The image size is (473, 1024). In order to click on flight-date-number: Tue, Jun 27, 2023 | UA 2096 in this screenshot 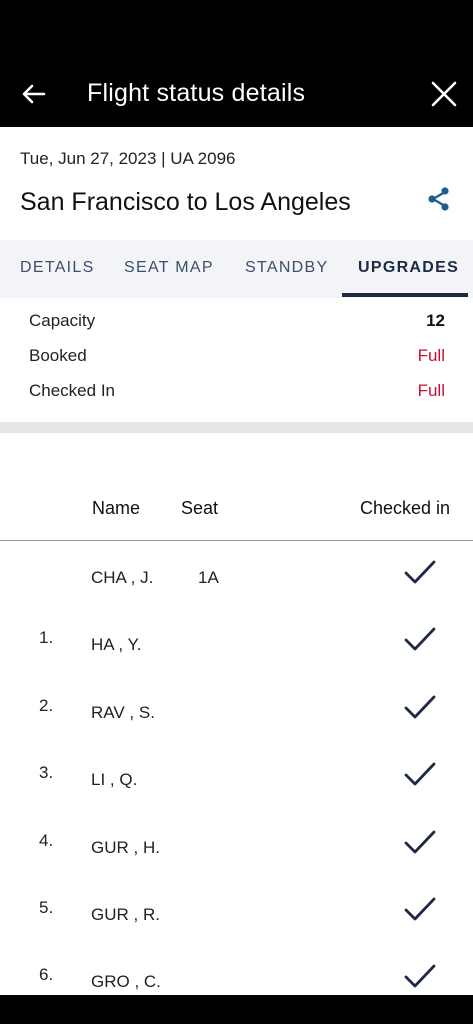, I will do `click(128, 158)`.